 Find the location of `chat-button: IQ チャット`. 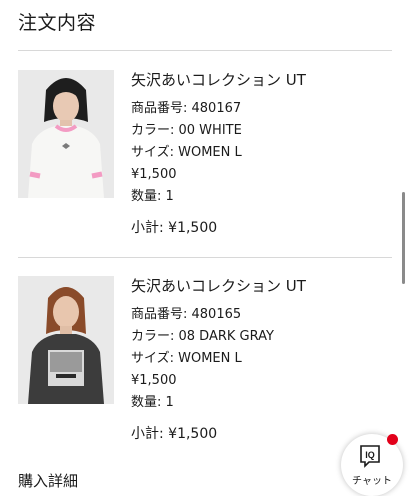

chat-button: IQ チャット is located at coordinates (372, 465).